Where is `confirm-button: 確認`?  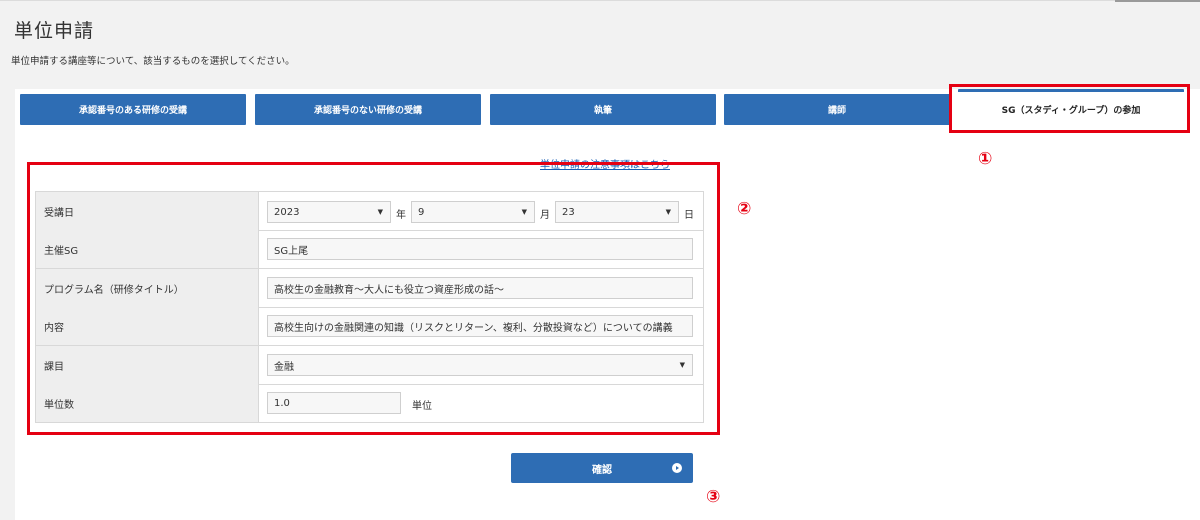 confirm-button: 確認 is located at coordinates (602, 468).